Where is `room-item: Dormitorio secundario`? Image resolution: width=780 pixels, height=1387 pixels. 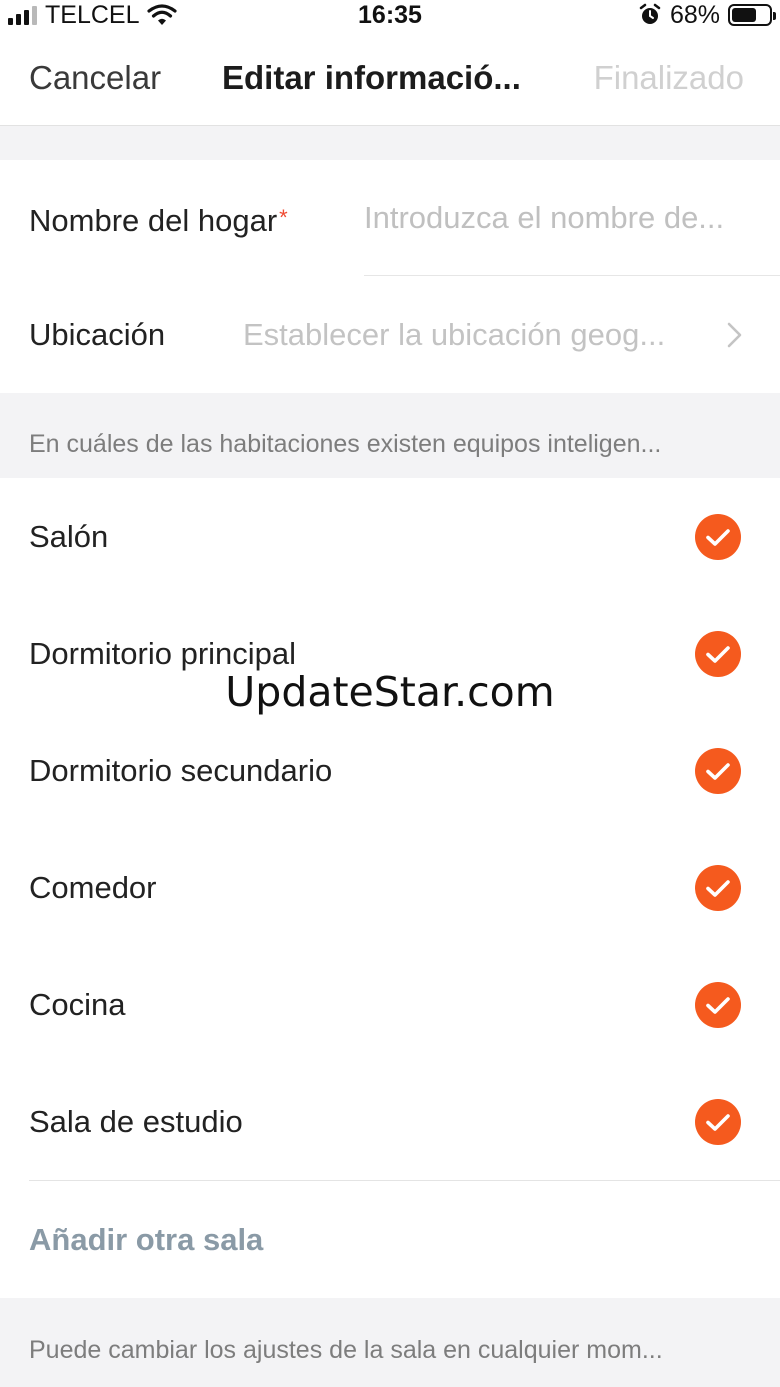
room-item: Dormitorio secundario is located at coordinates (390, 770).